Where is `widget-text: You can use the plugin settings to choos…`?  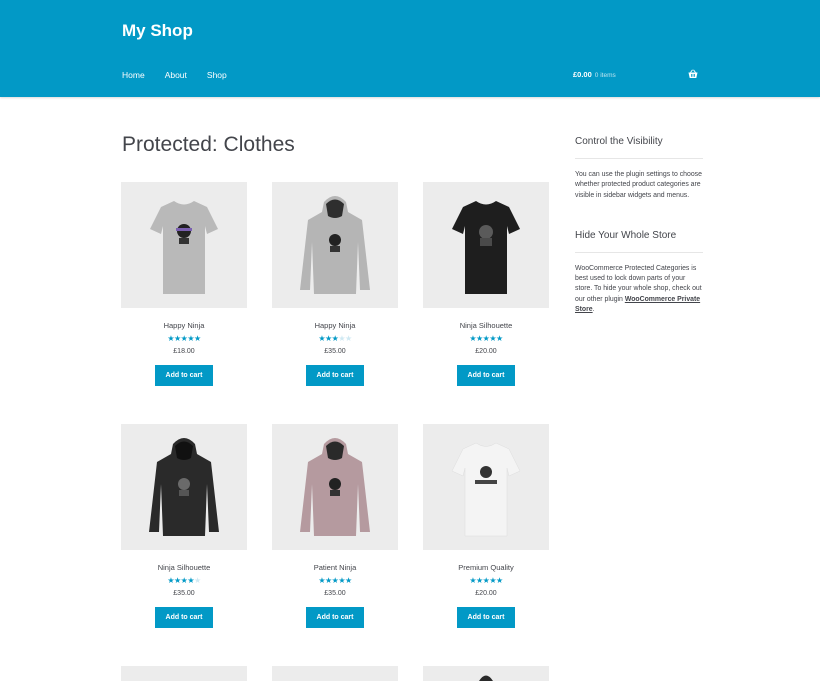 widget-text: You can use the plugin settings to choos… is located at coordinates (638, 185).